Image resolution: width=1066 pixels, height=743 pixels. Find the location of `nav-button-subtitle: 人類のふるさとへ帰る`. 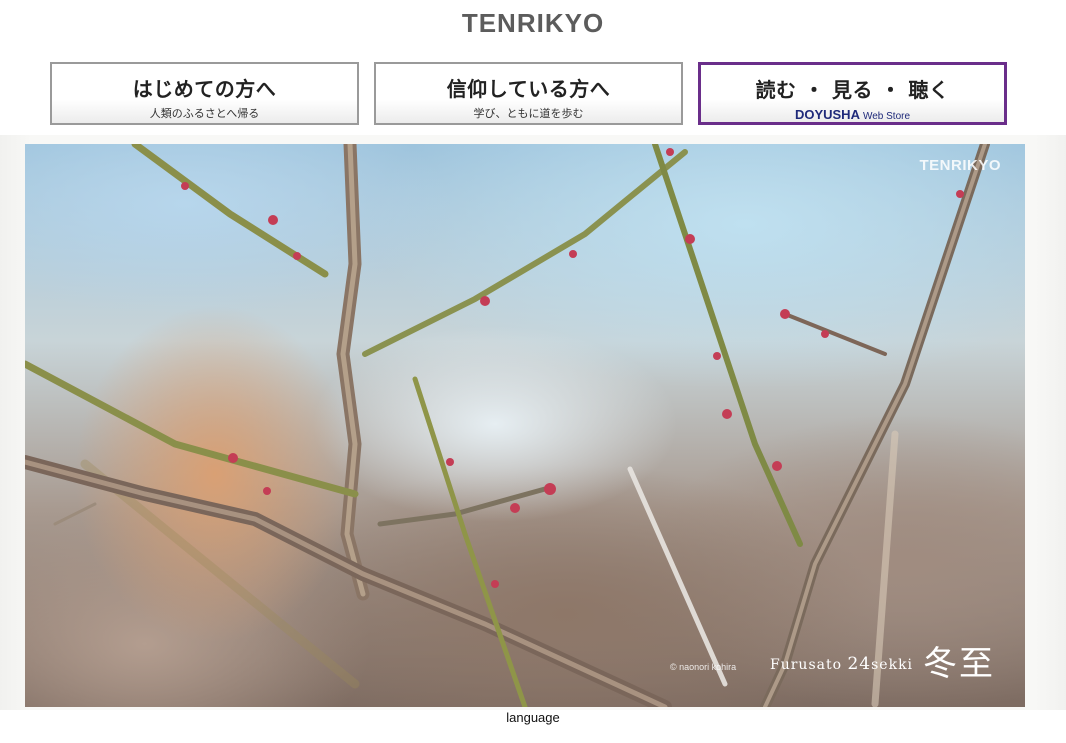

nav-button-subtitle: 人類のふるさとへ帰る is located at coordinates (204, 113).